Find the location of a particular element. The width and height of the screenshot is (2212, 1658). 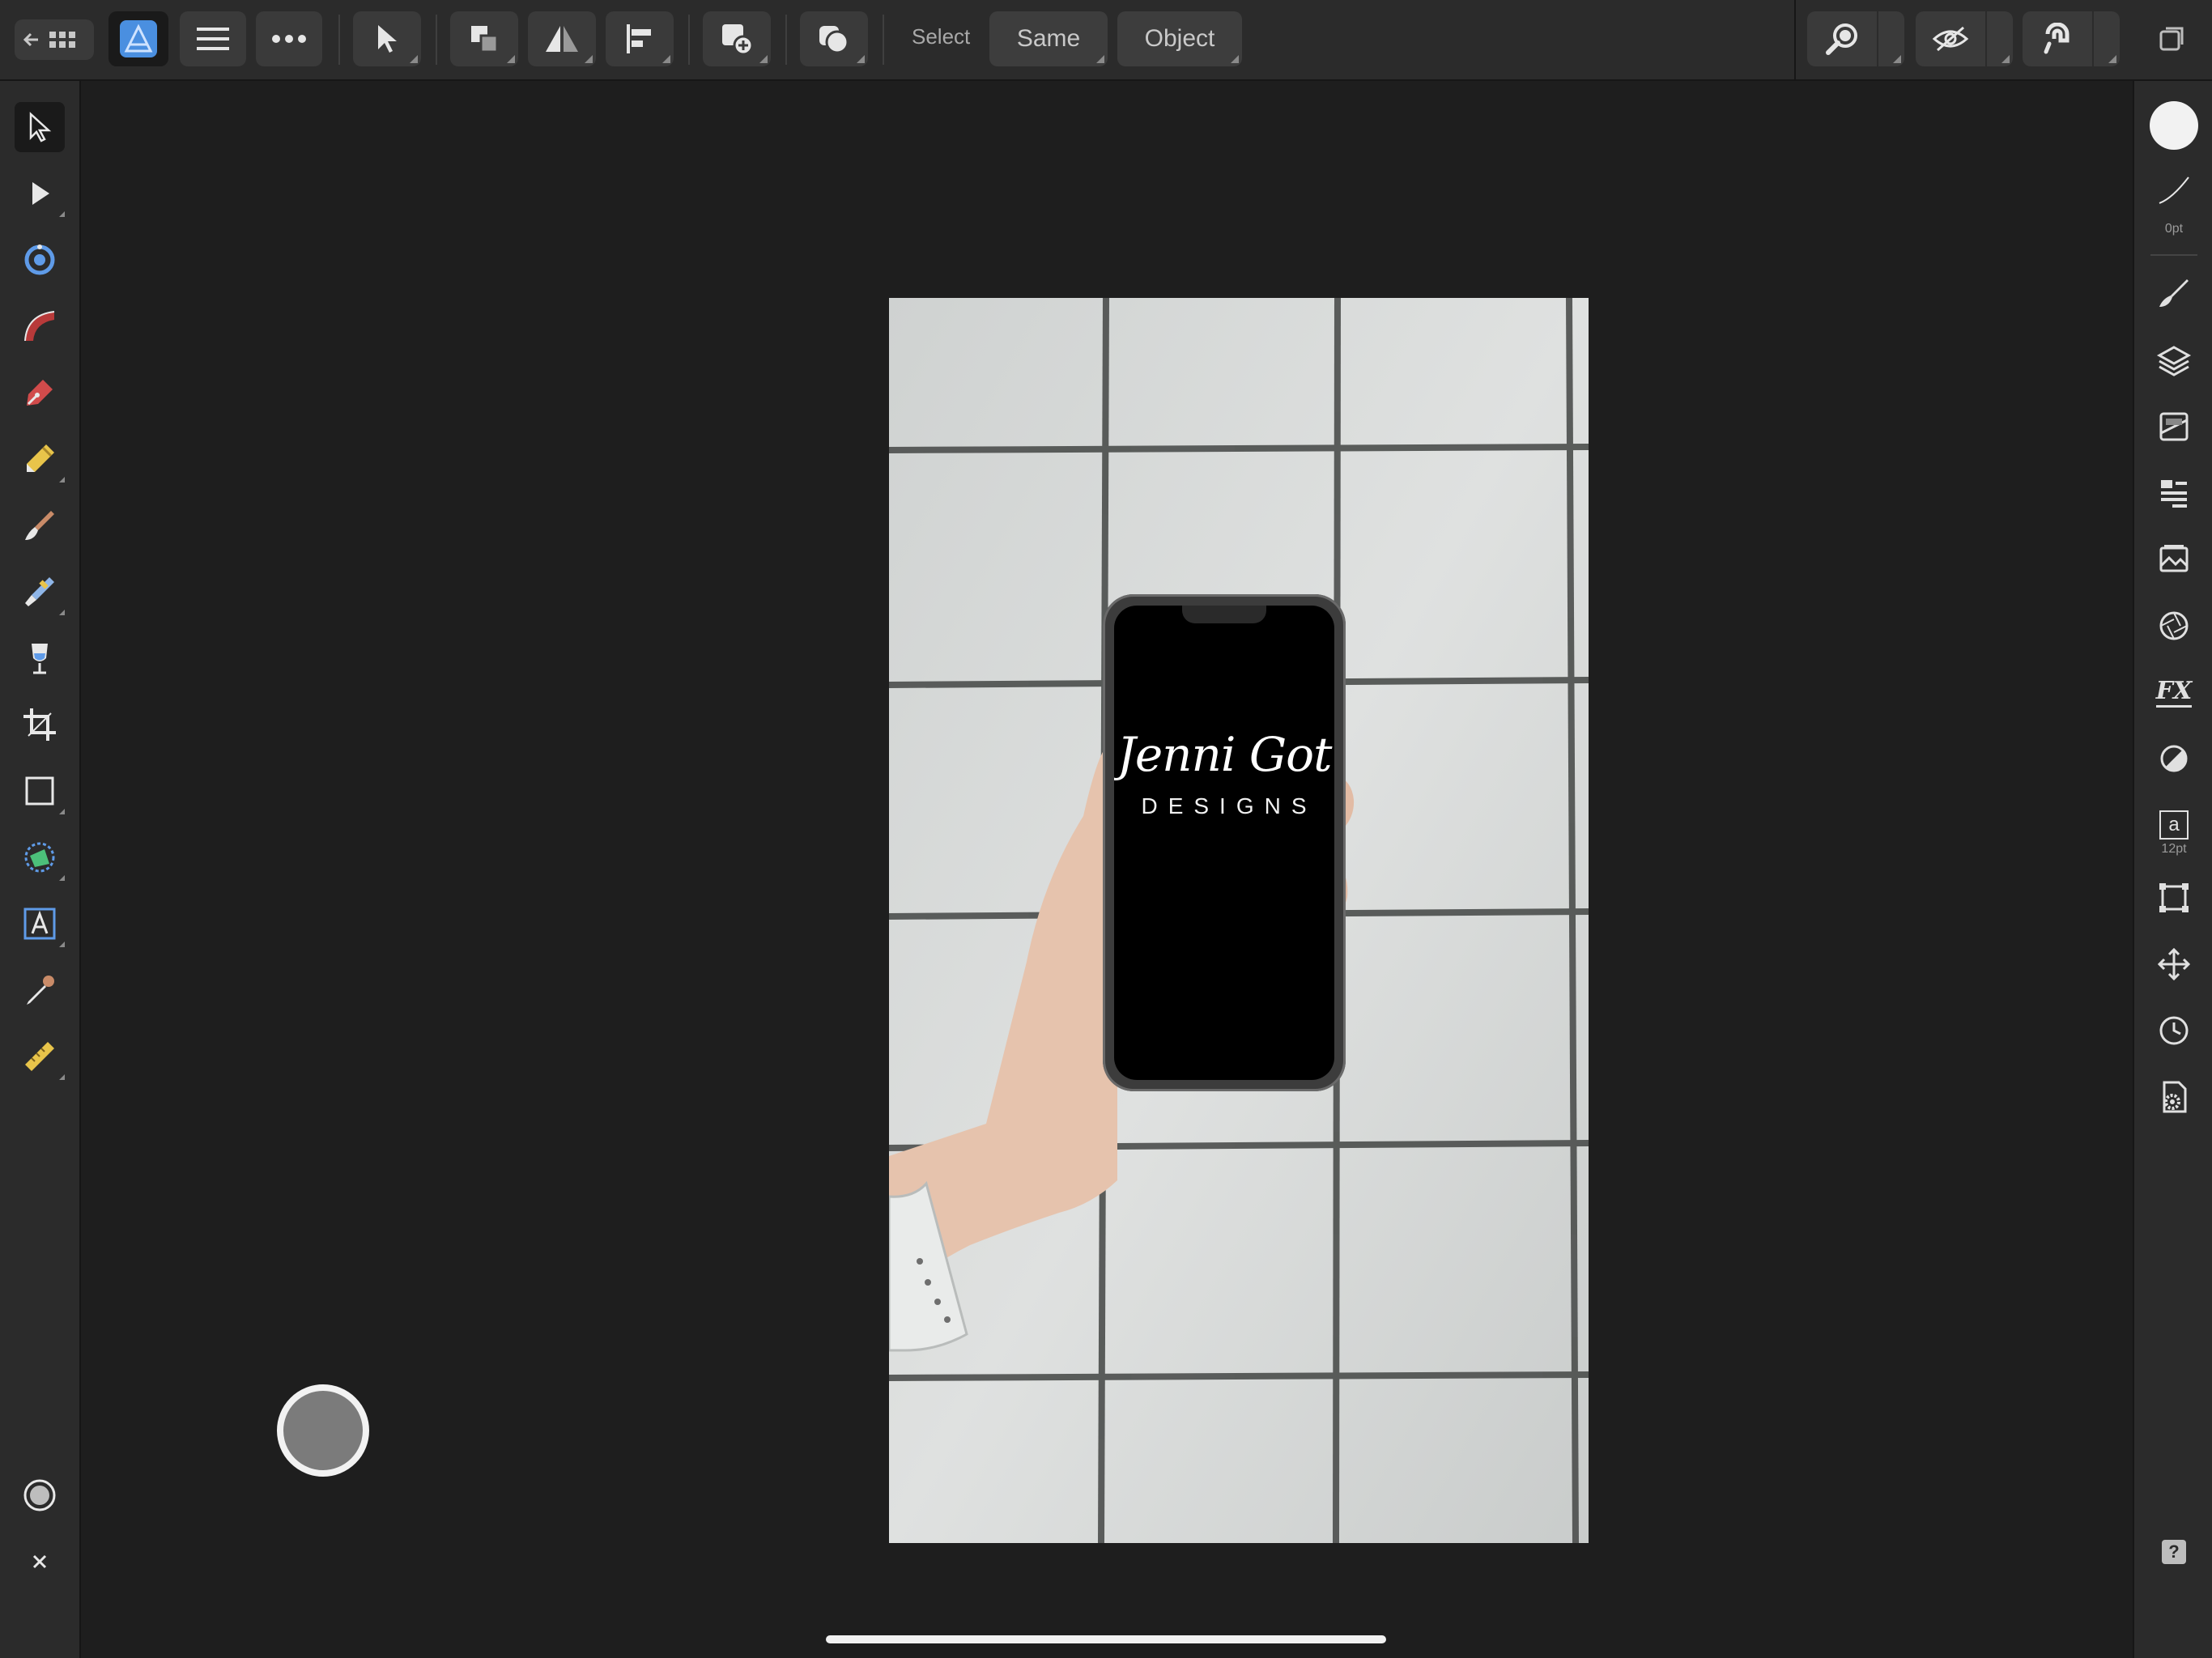

select-object-button: Object is located at coordinates (1179, 38).